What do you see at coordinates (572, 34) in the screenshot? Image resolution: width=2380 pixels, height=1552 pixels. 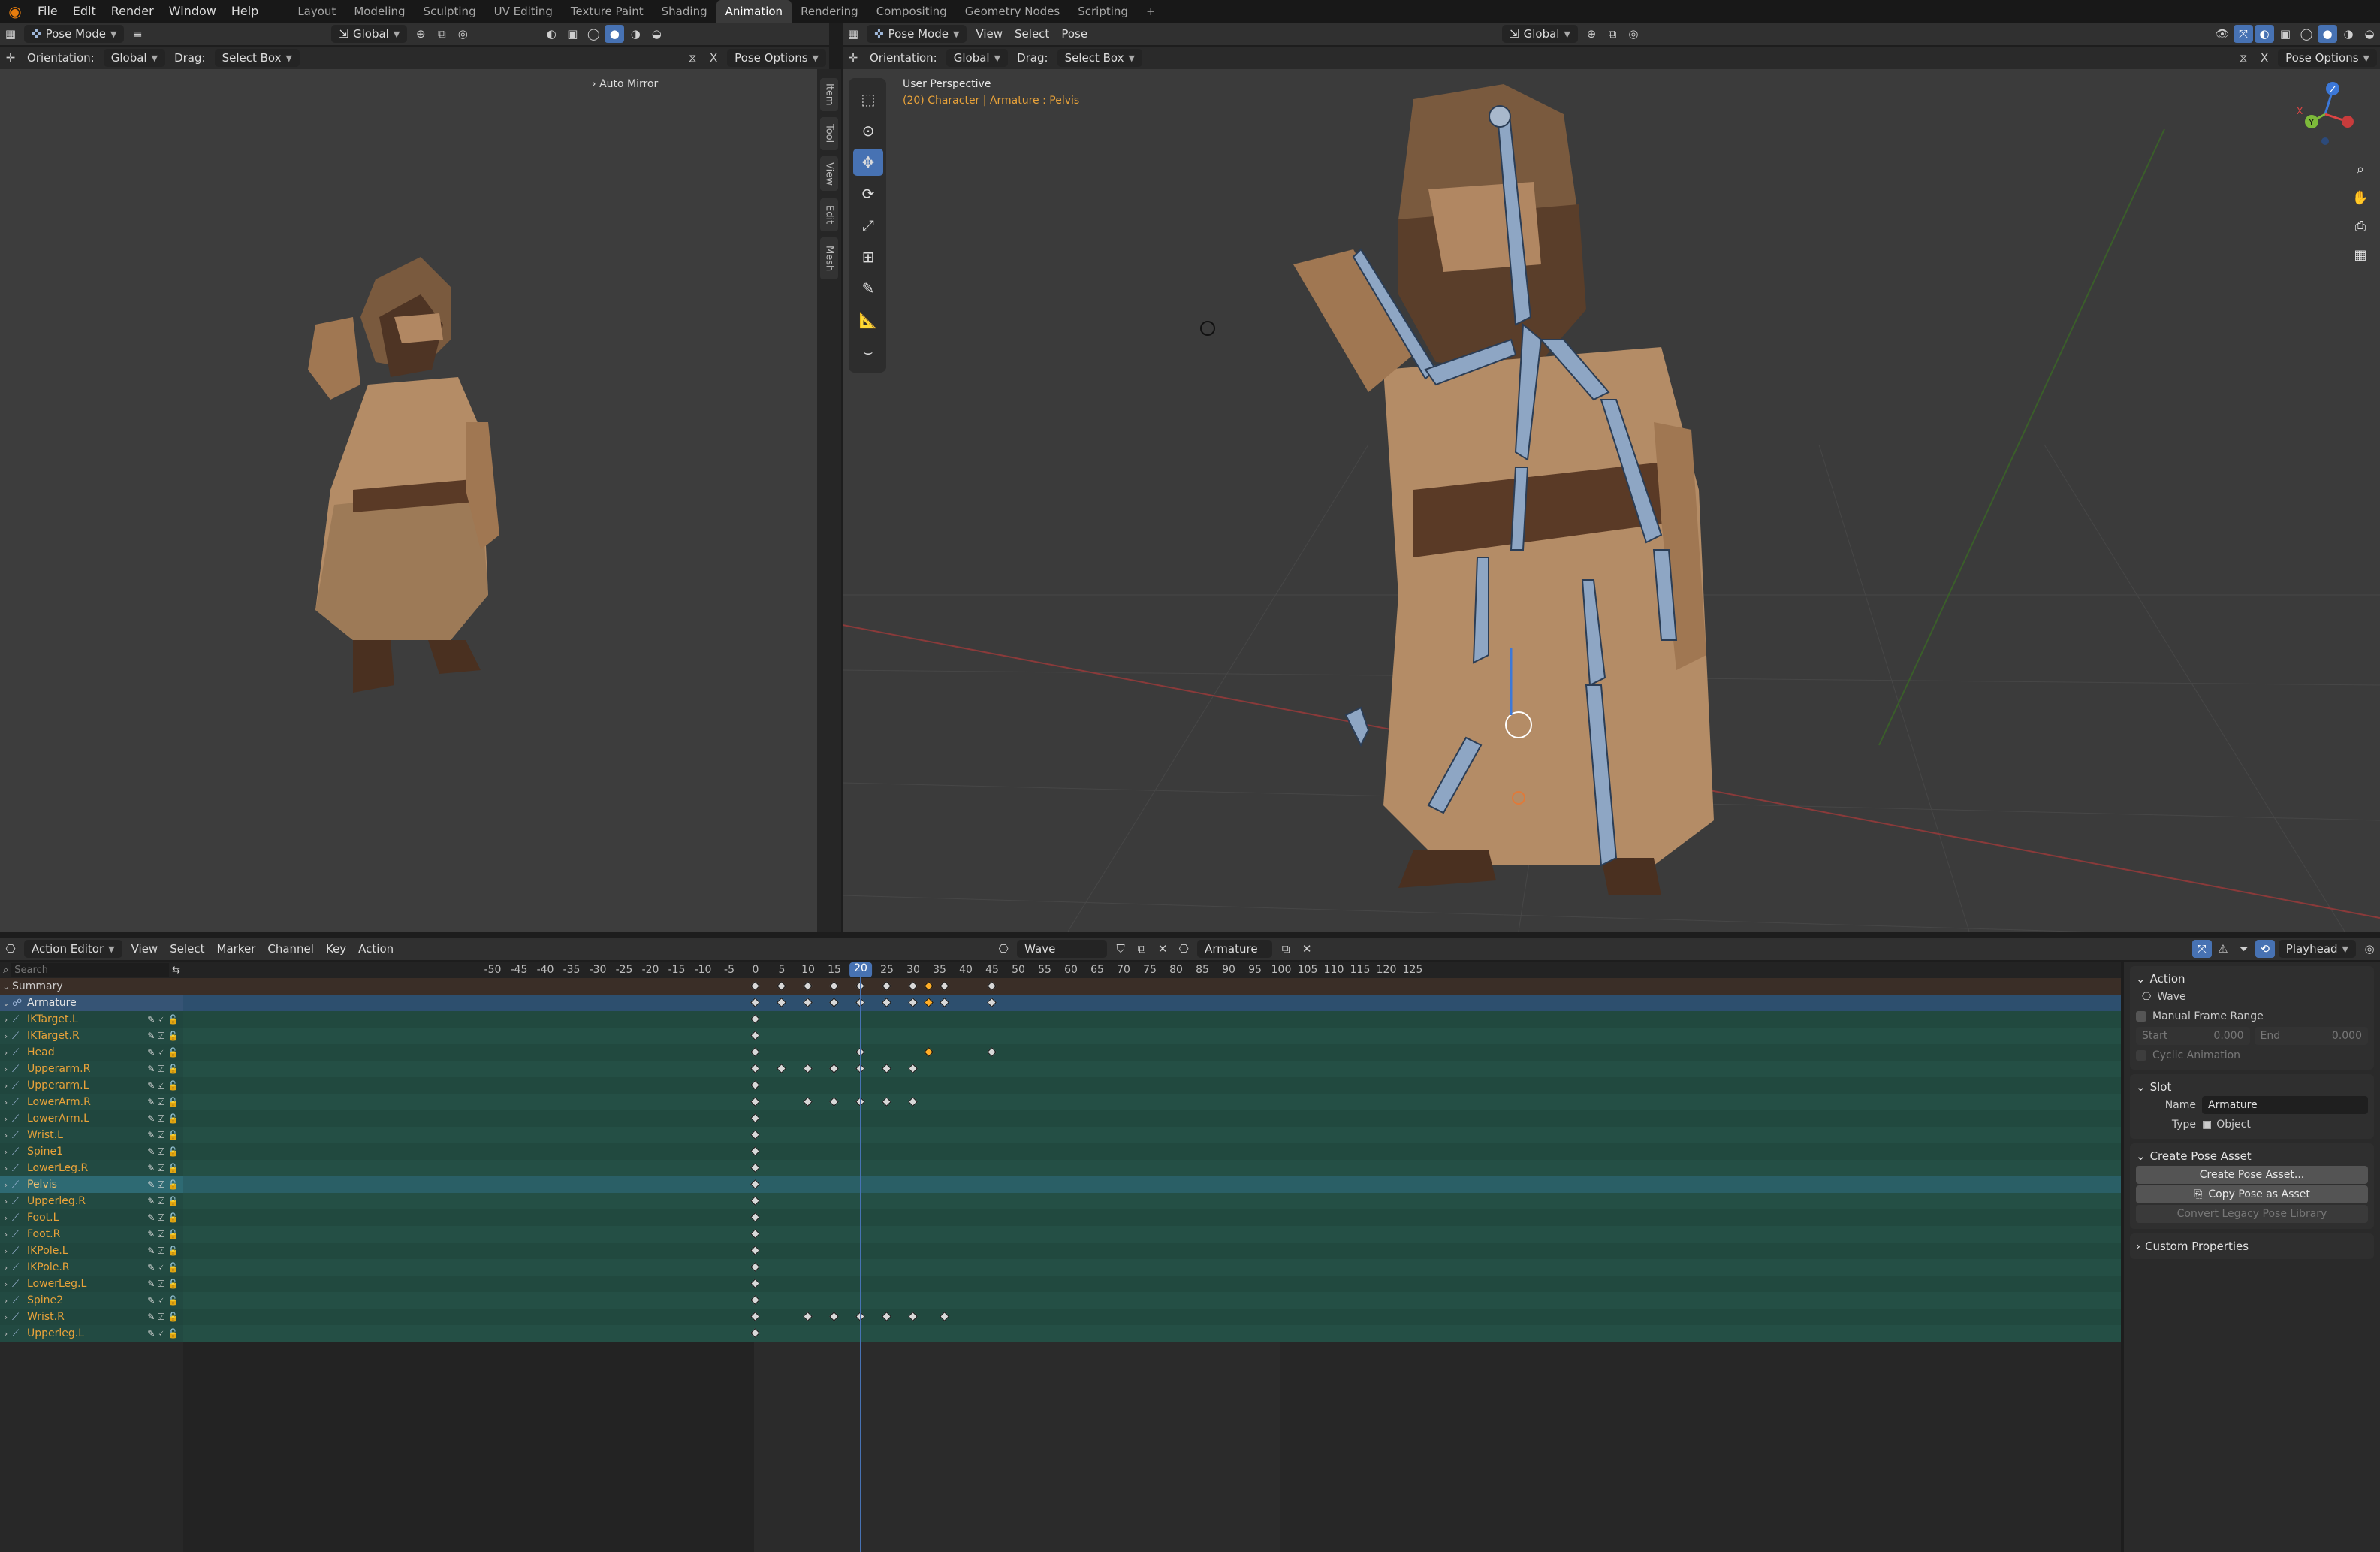 I see `xray-icon: ▣` at bounding box center [572, 34].